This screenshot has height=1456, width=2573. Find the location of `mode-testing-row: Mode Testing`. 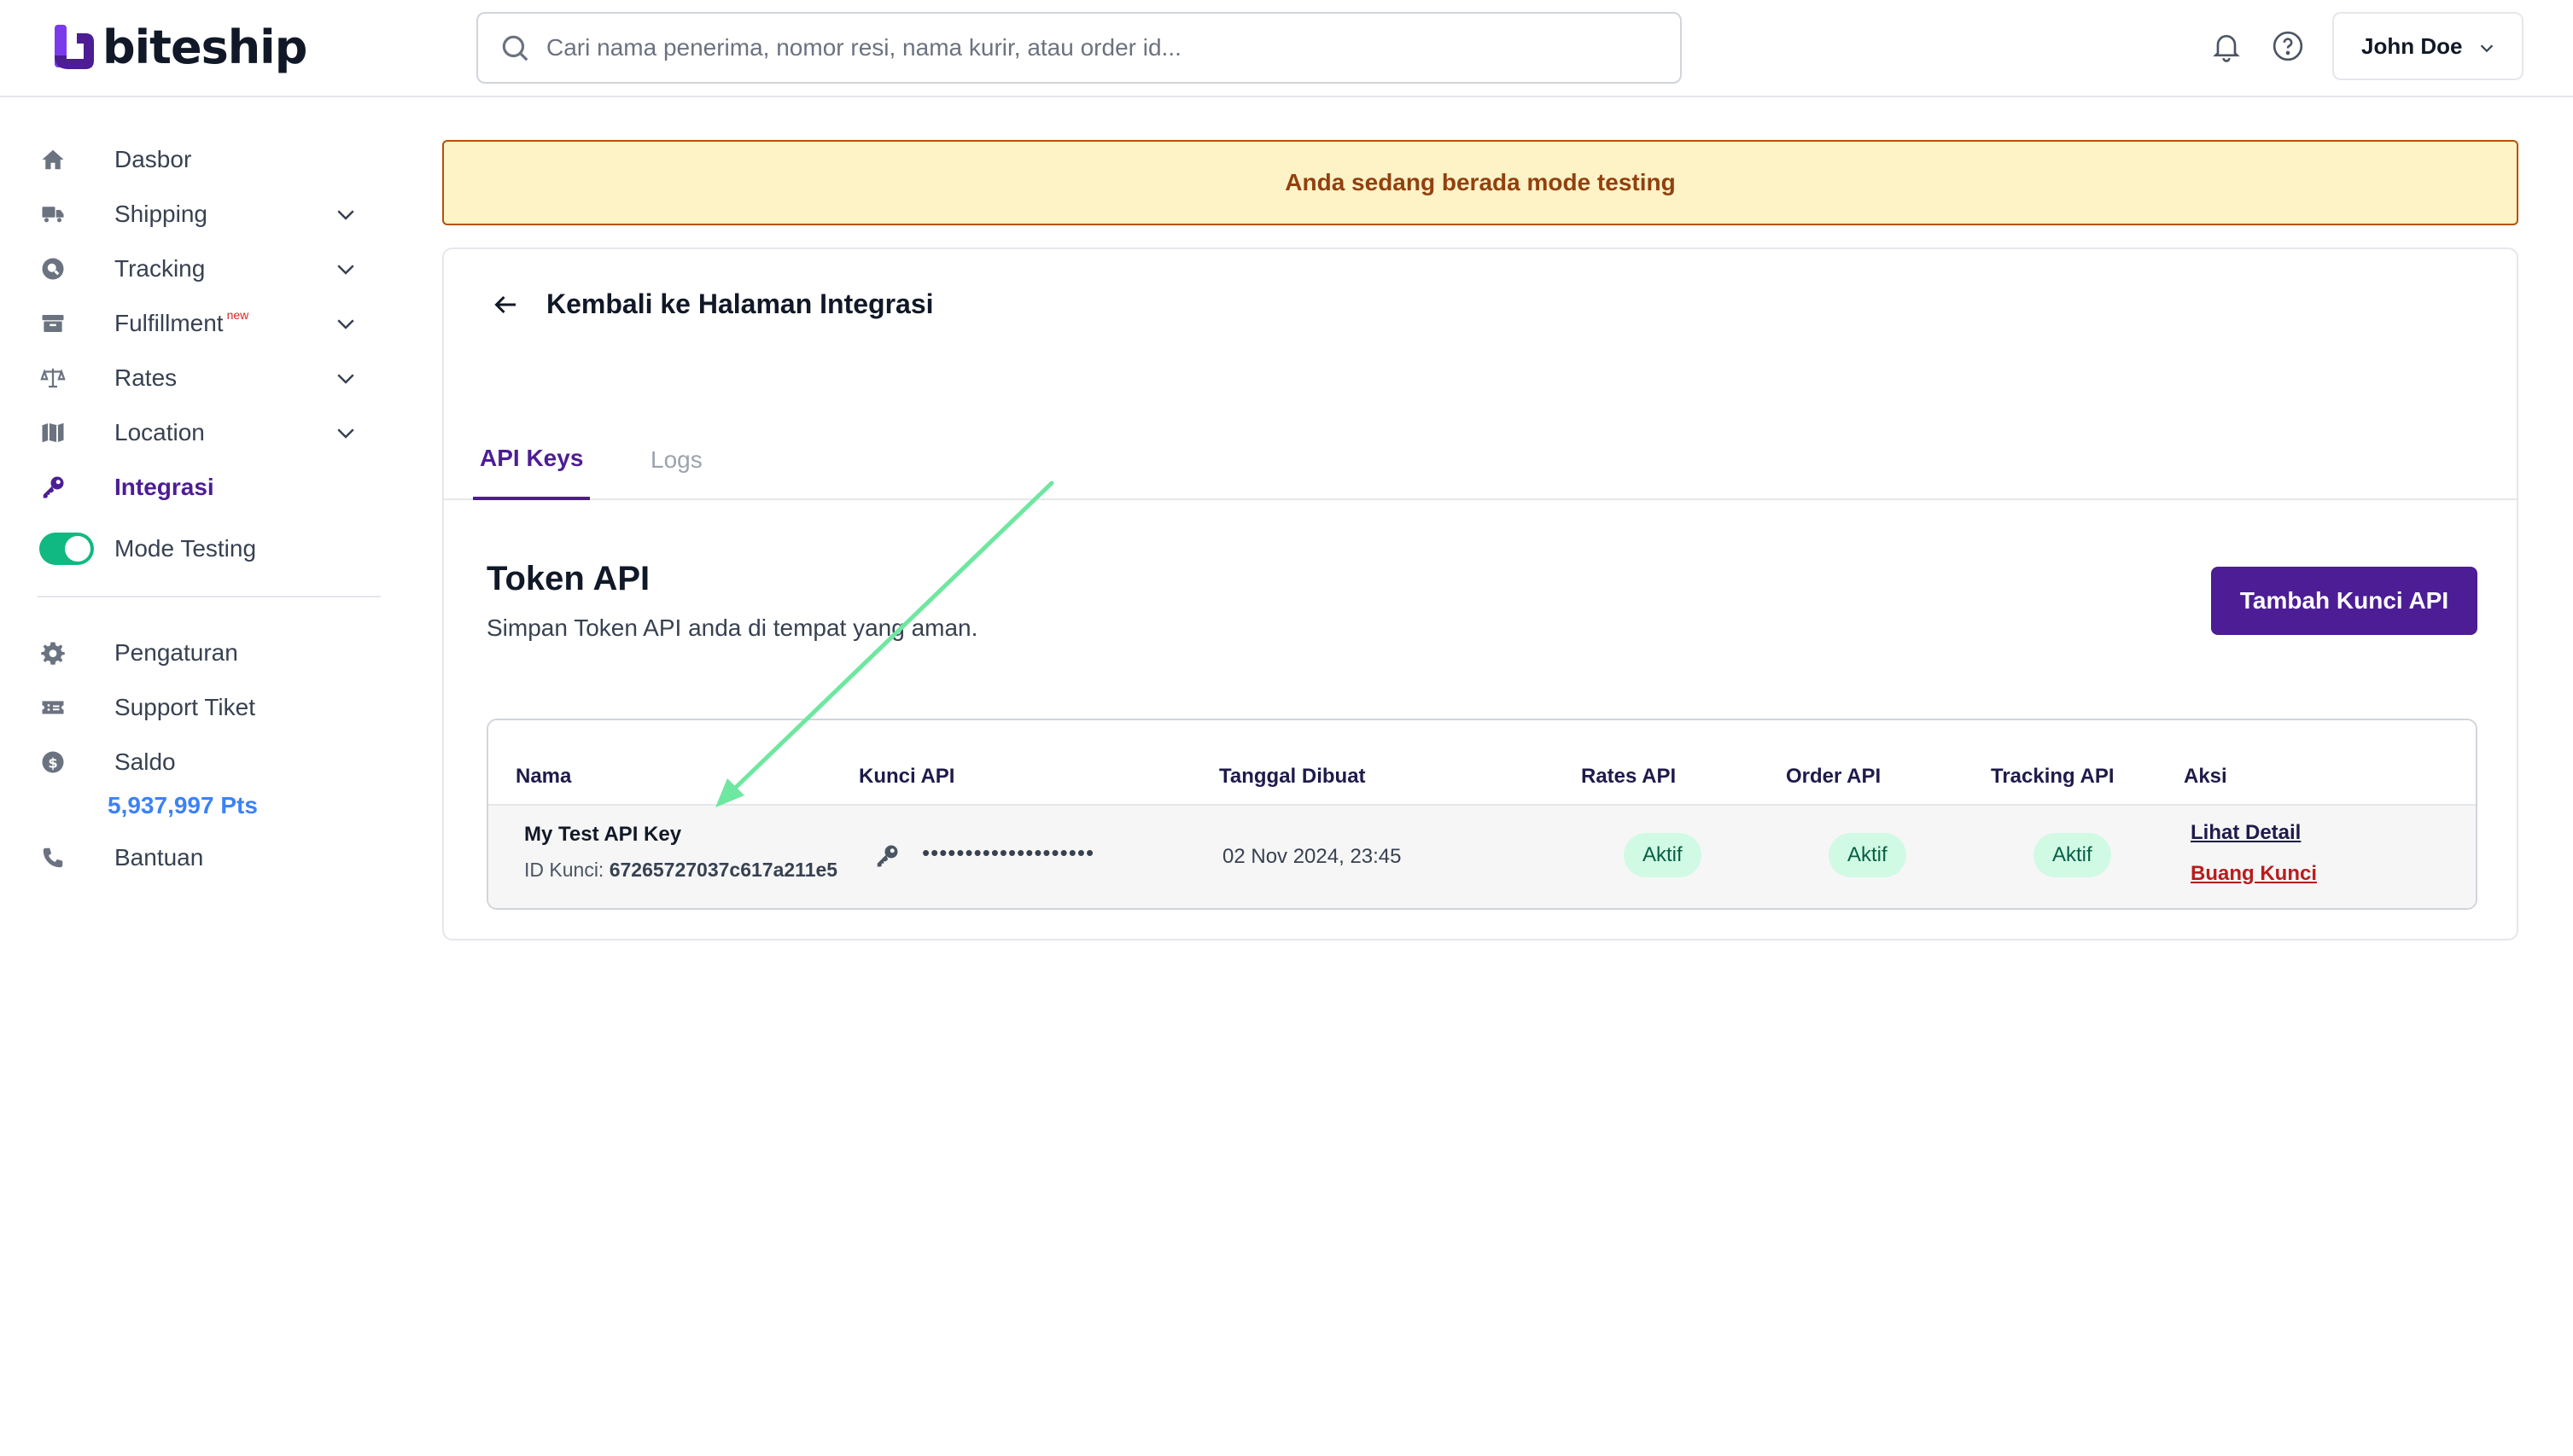

mode-testing-row: Mode Testing is located at coordinates (200, 549).